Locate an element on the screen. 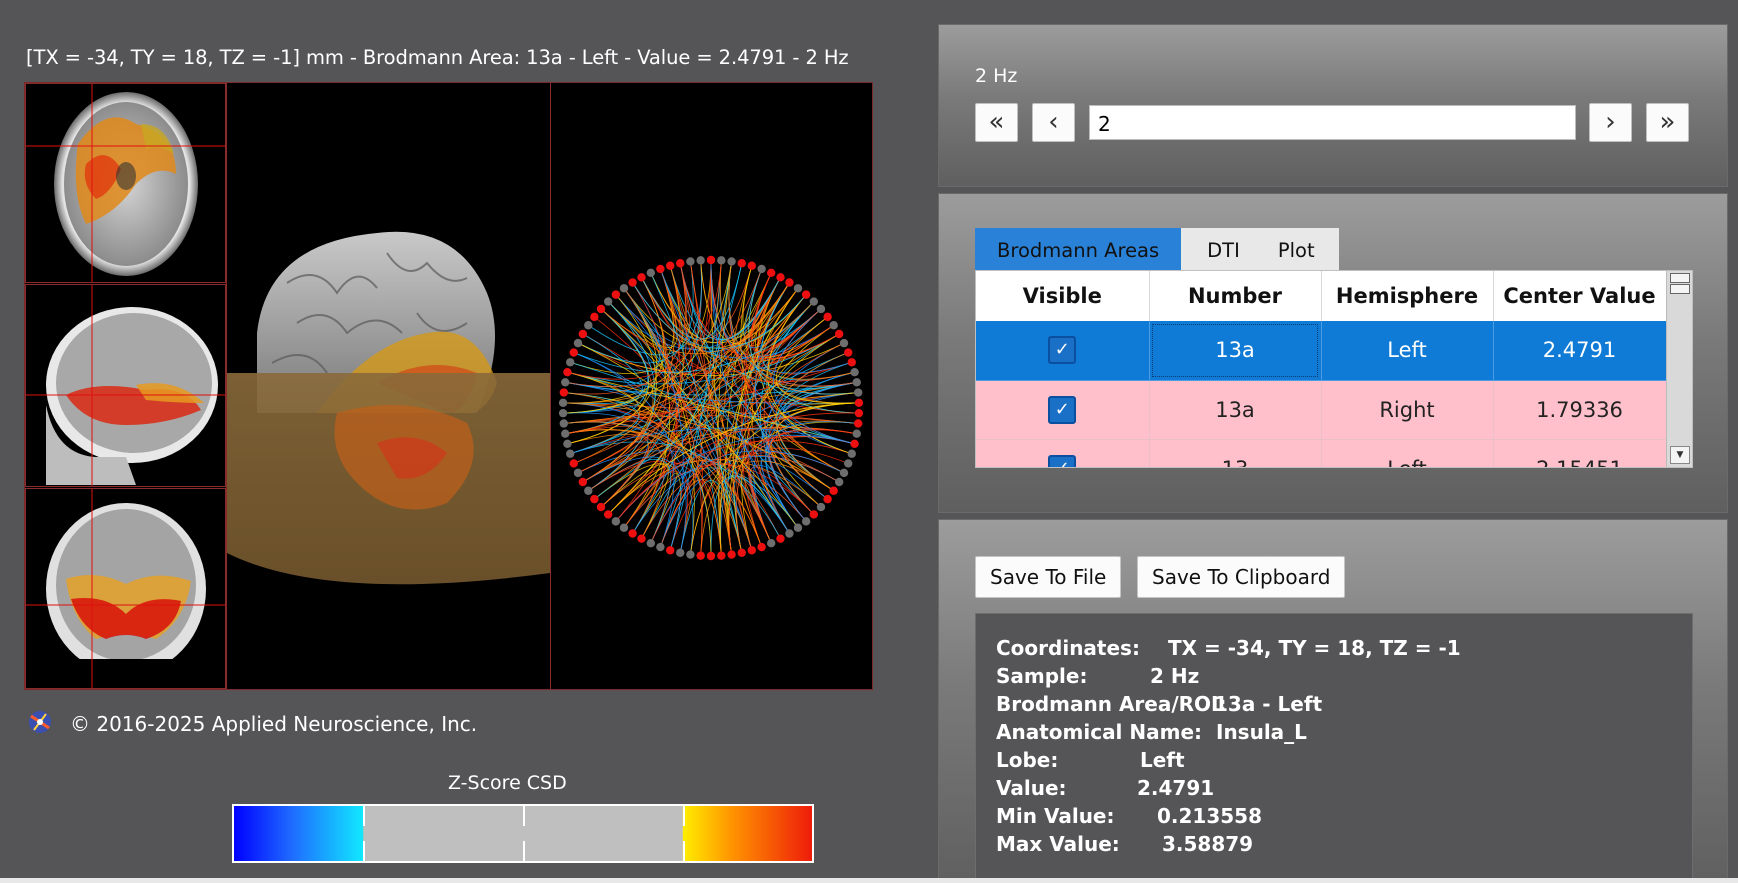 This screenshot has height=883, width=1738. table-row: ✓ 13 Left 2.15451 is located at coordinates (1321, 453).